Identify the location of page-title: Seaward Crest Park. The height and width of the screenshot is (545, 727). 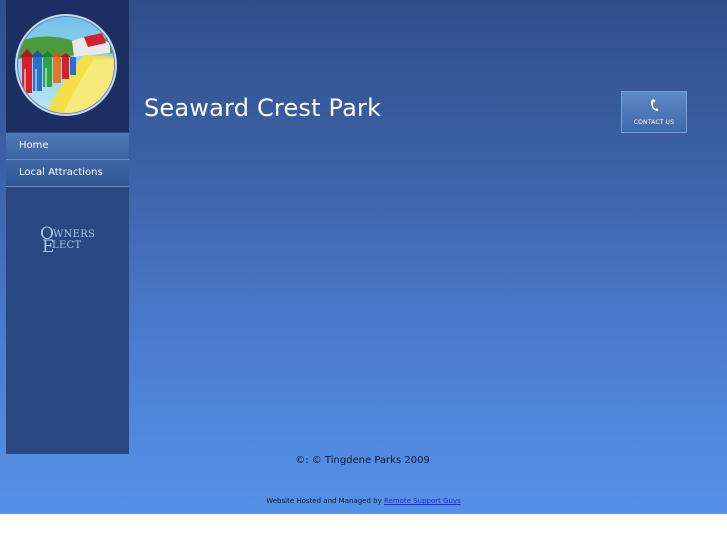
(263, 108).